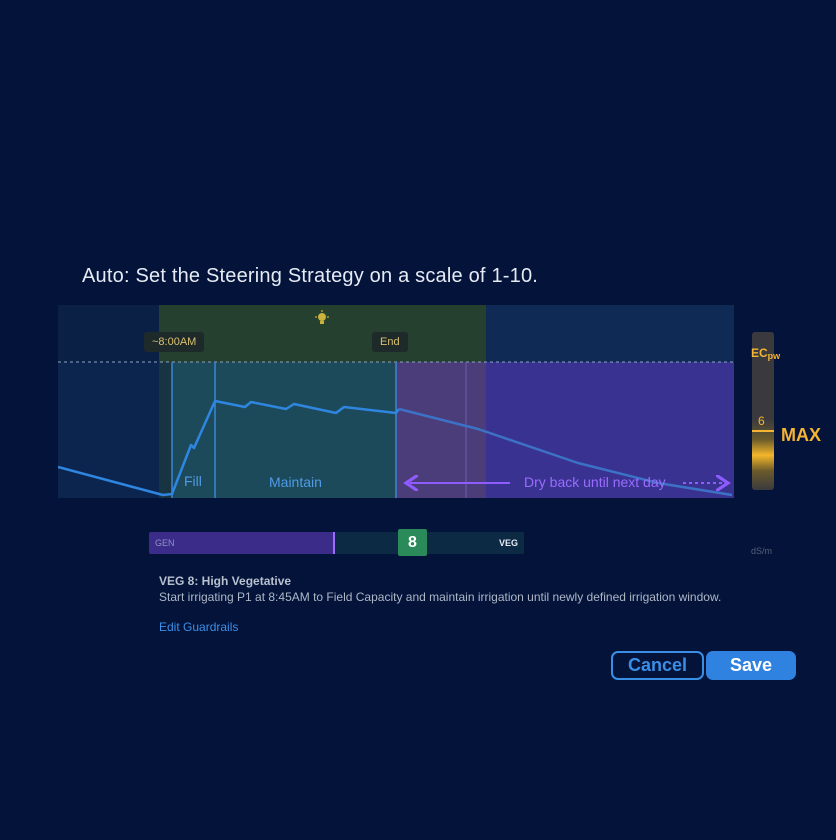 This screenshot has width=836, height=840. Describe the element at coordinates (751, 665) in the screenshot. I see `save-button: Save` at that location.